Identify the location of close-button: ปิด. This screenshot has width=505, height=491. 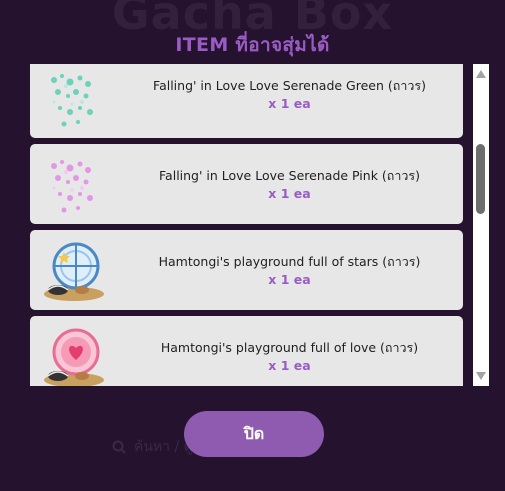
(254, 434).